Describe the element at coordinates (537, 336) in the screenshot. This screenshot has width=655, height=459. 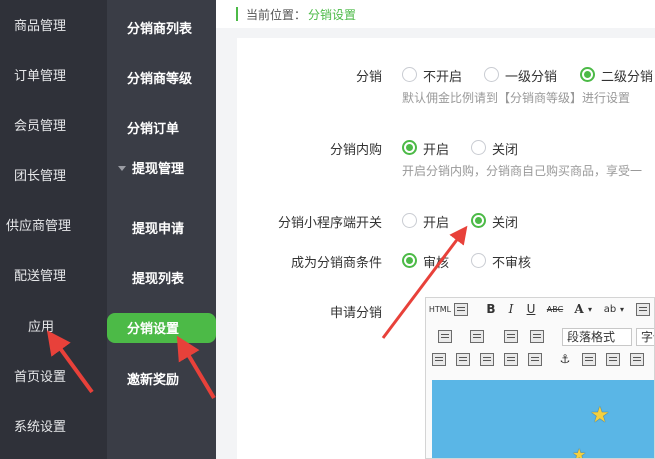
I see `indent-icon` at that location.